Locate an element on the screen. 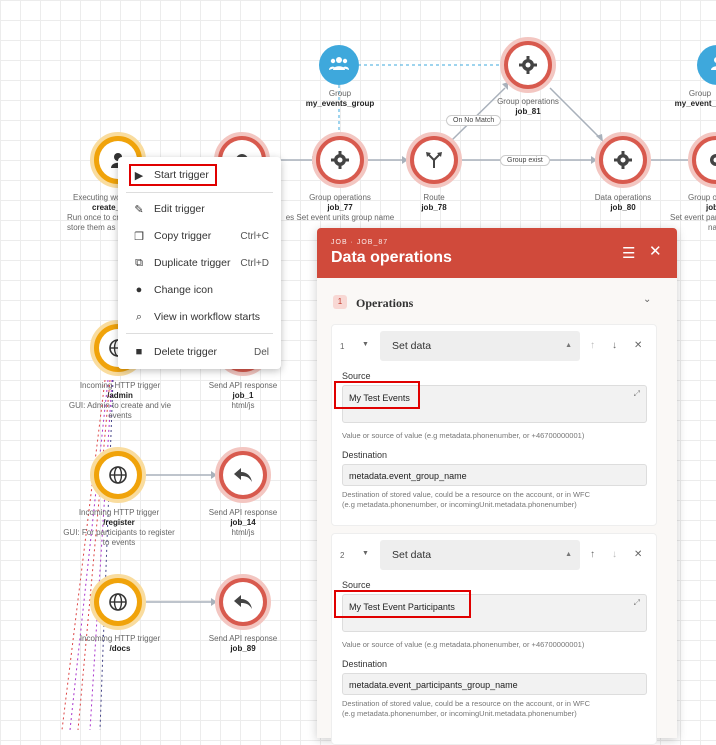  pencil-icon: ✎ is located at coordinates (139, 209).